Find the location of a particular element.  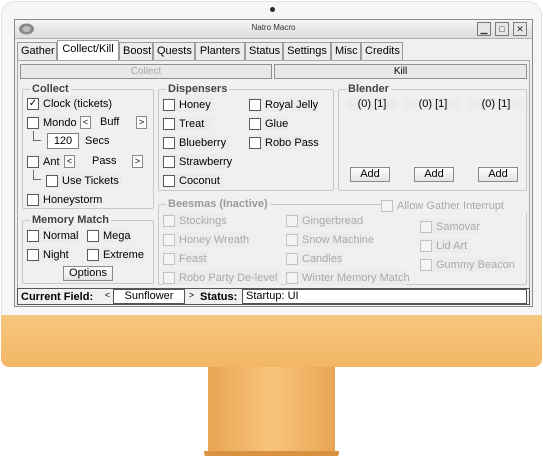

lid-art-checkbox: Lid Art is located at coordinates (445, 245).